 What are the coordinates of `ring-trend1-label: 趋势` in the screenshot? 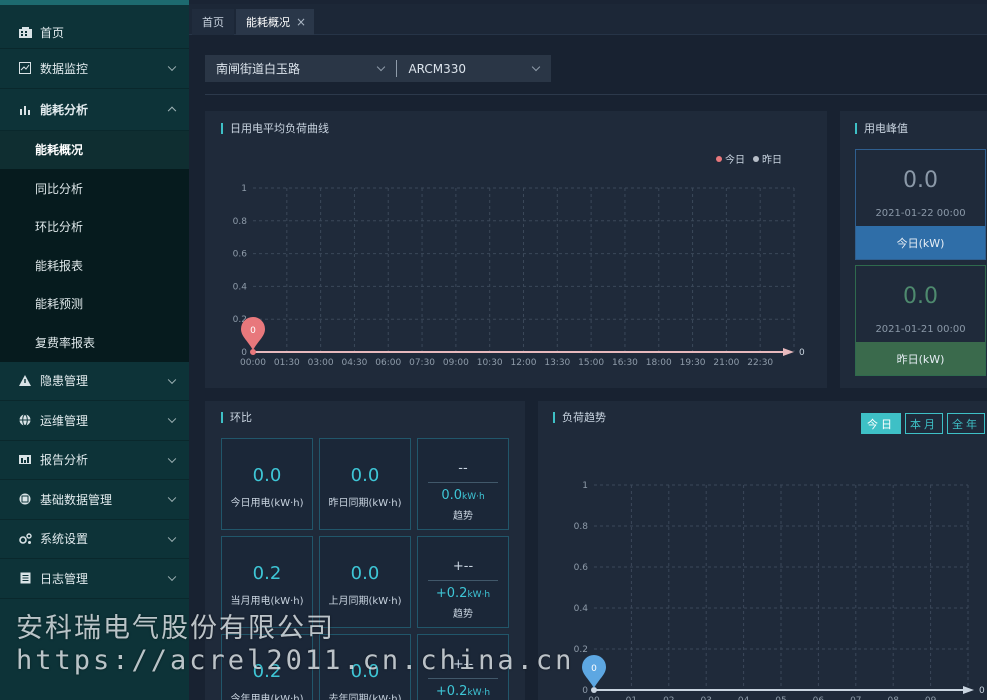 It's located at (463, 516).